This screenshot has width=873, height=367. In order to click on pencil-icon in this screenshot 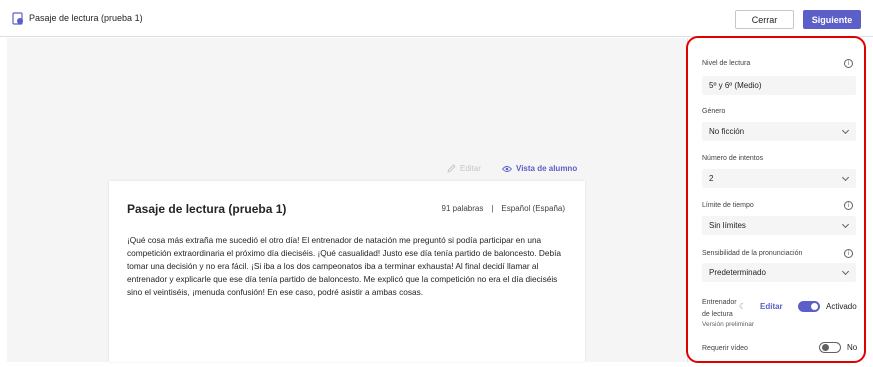, I will do `click(451, 168)`.